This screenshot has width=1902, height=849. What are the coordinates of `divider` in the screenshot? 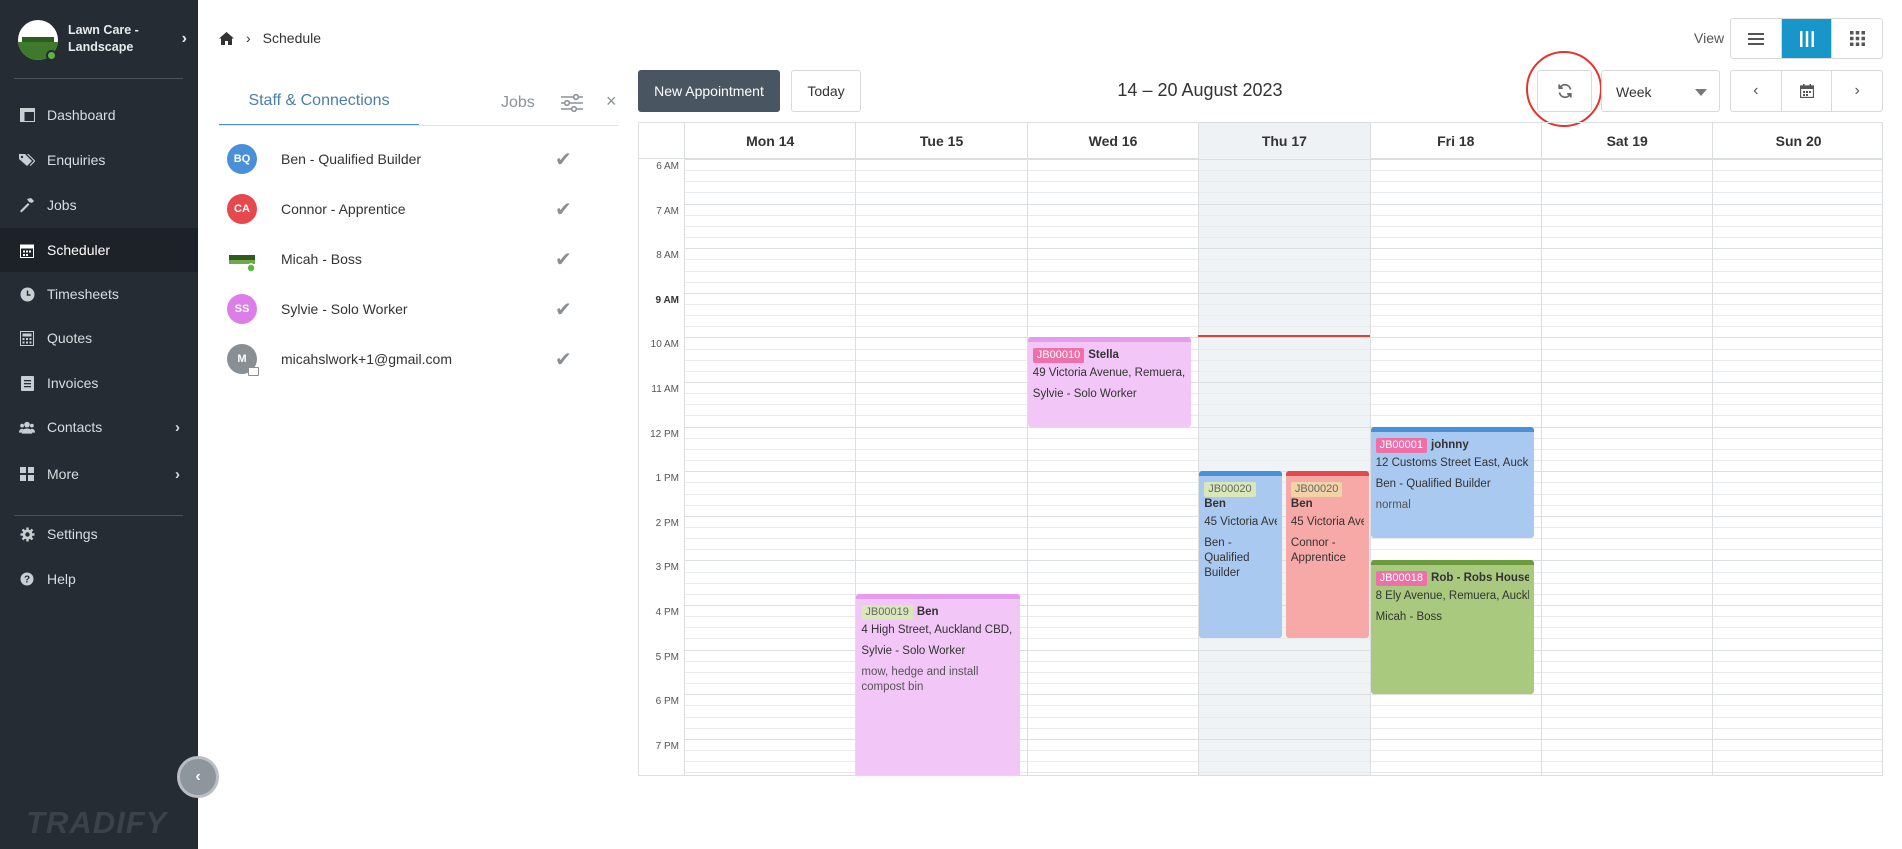 It's located at (98, 515).